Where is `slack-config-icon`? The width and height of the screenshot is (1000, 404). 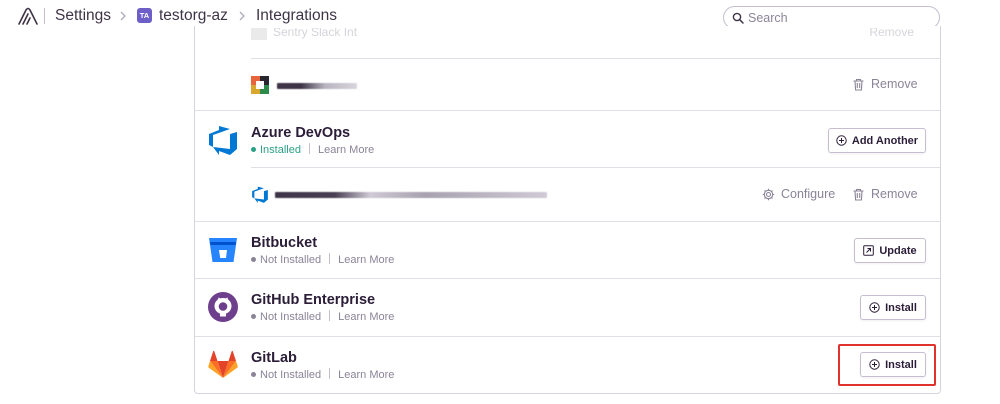 slack-config-icon is located at coordinates (259, 34).